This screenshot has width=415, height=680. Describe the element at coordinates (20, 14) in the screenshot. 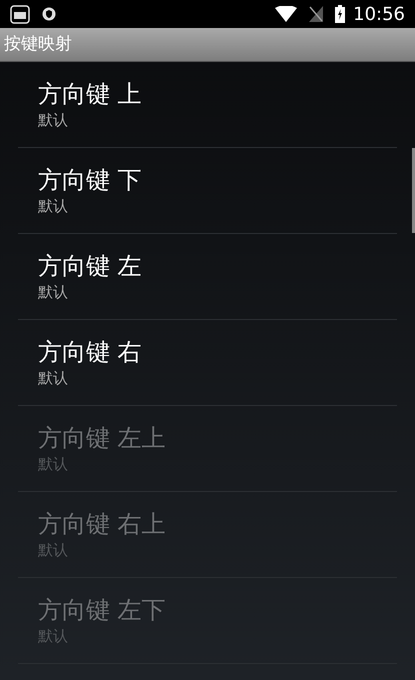

I see `app-icon` at that location.